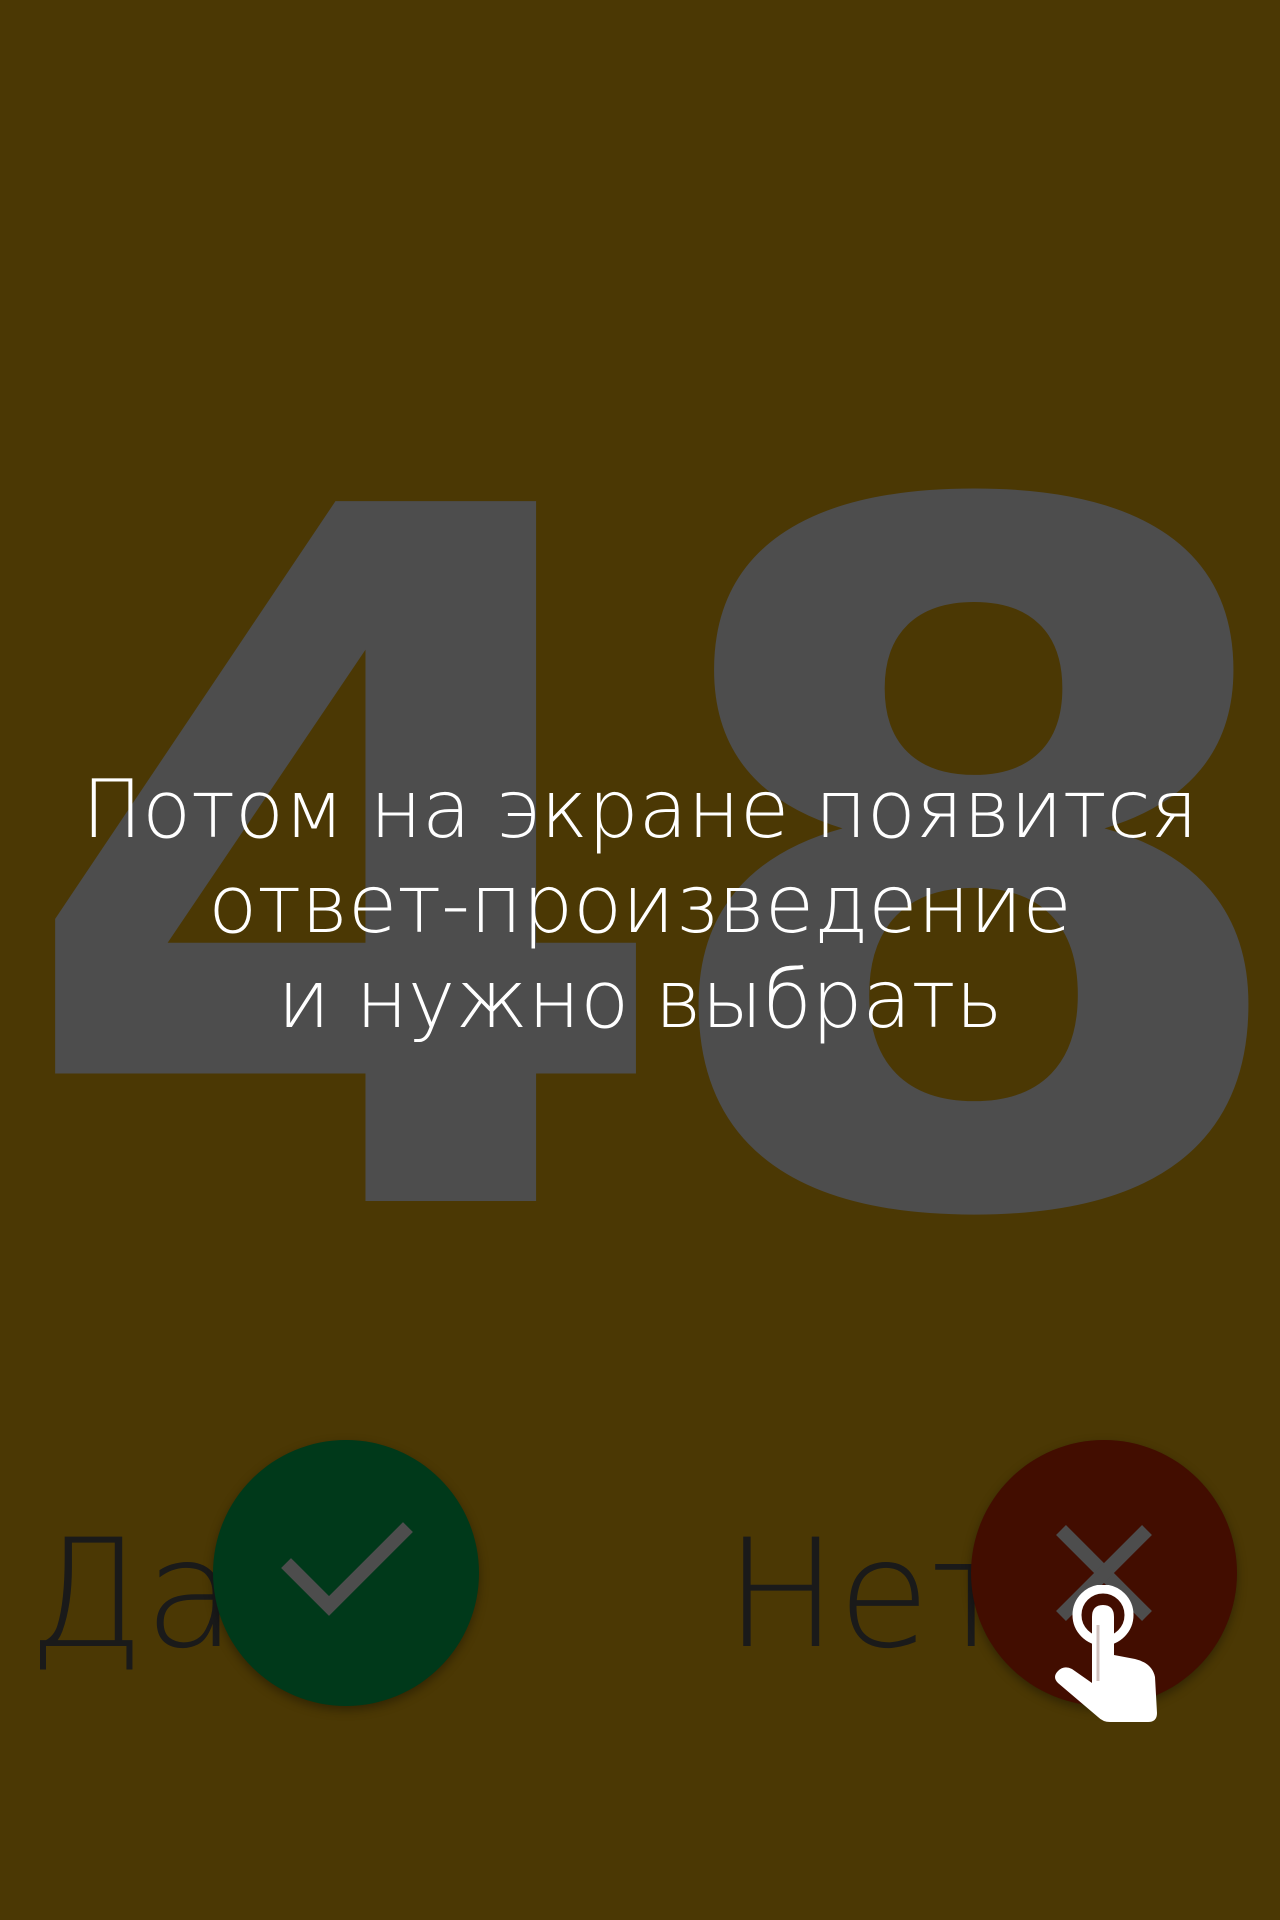 The height and width of the screenshot is (1920, 1280). I want to click on tap-hand-icon, so click(1105, 1654).